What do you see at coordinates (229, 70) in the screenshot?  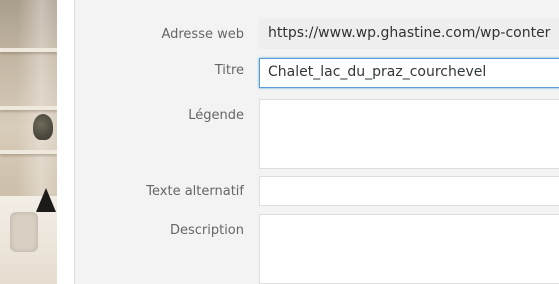 I see `title-label: Titre` at bounding box center [229, 70].